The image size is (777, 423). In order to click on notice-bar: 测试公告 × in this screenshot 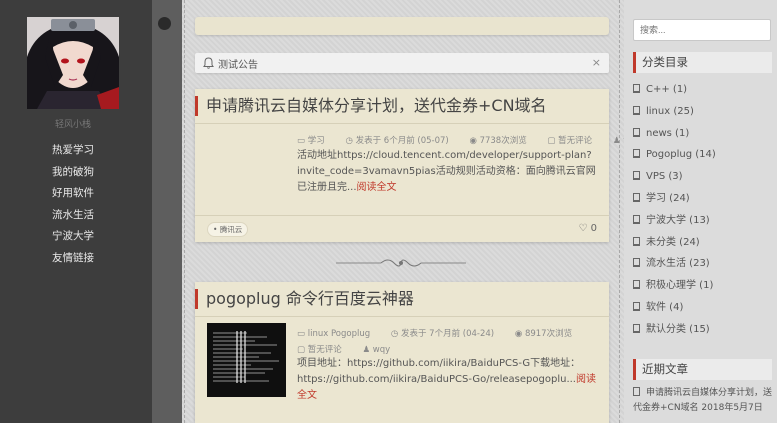, I will do `click(402, 63)`.